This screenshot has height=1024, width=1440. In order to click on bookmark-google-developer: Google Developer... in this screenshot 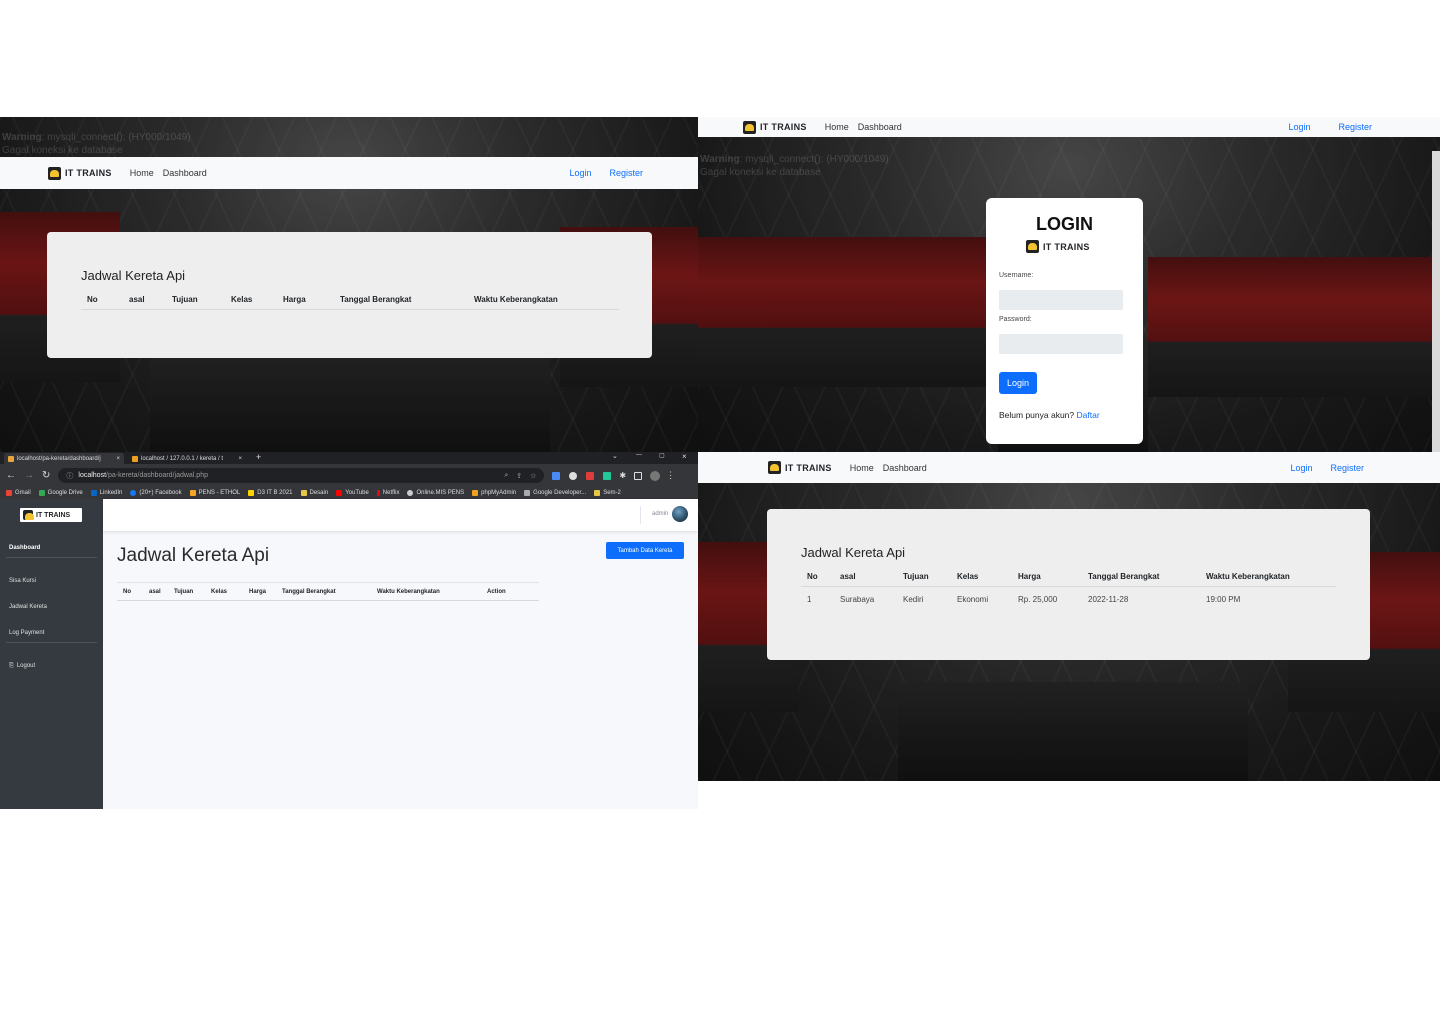, I will do `click(555, 493)`.